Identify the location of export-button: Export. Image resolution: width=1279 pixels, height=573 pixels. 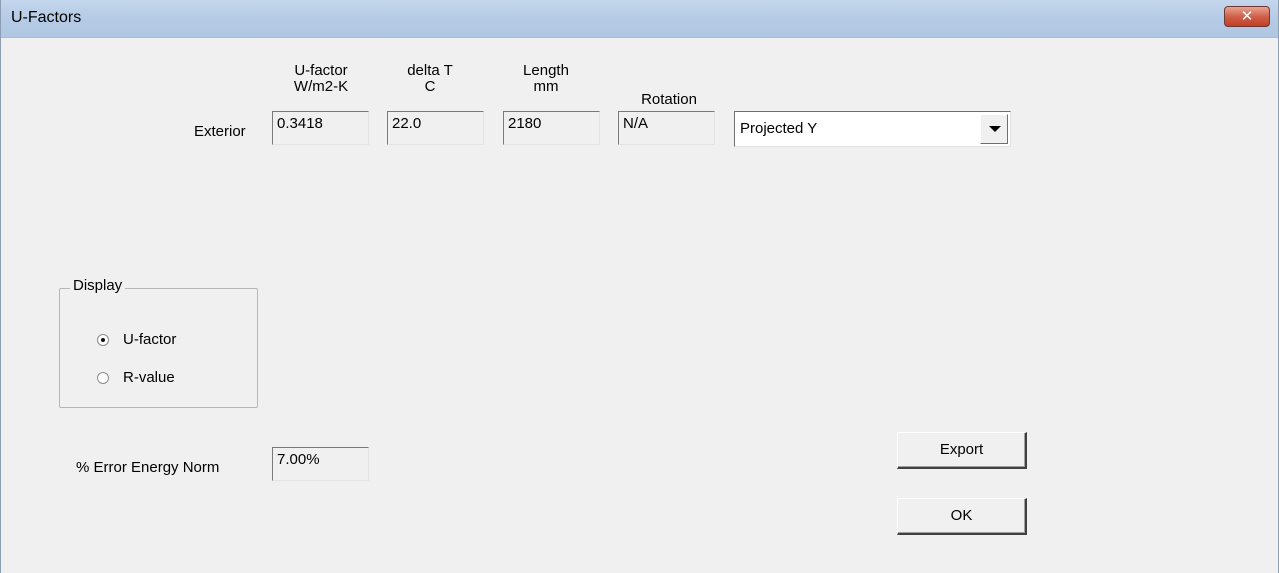
(962, 450).